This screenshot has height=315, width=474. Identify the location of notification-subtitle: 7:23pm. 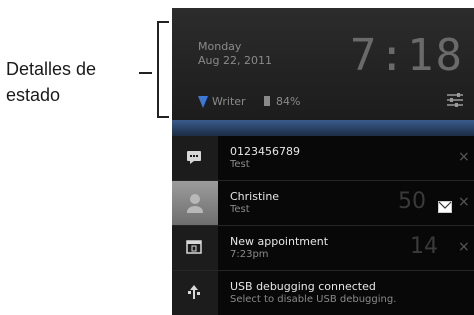
(249, 254).